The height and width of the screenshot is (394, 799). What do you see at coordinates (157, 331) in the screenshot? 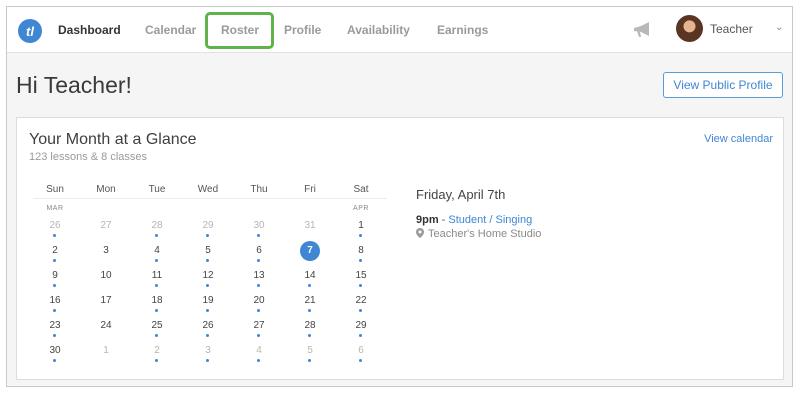
I see `calendar-day: 25` at bounding box center [157, 331].